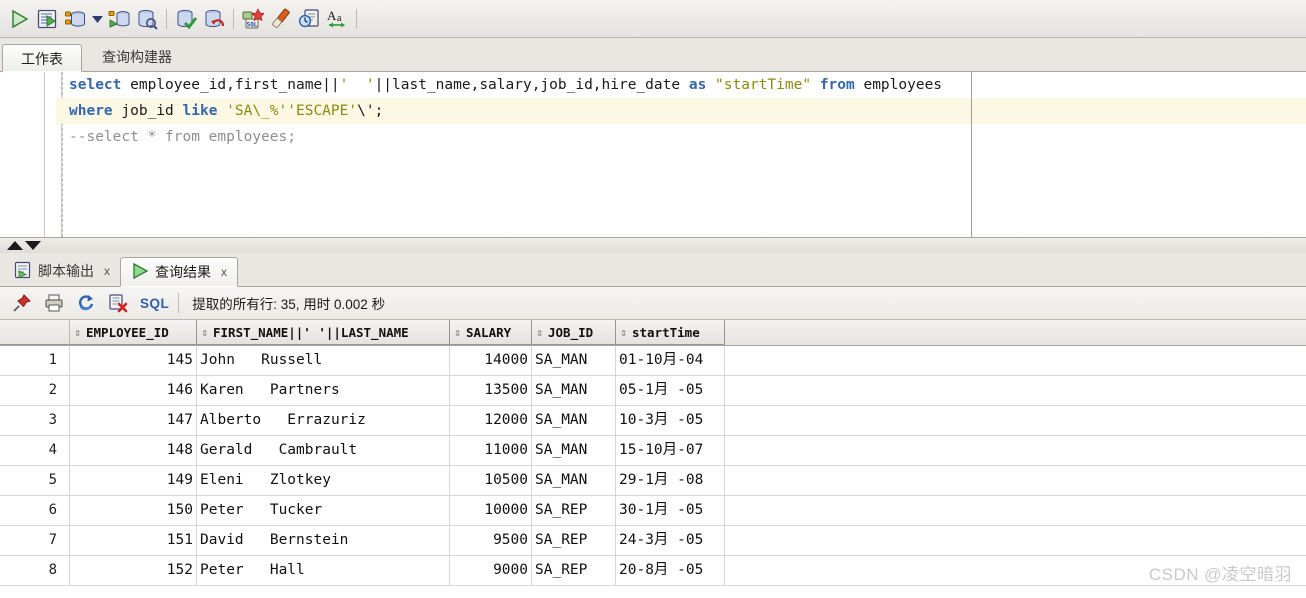 The image size is (1306, 598). Describe the element at coordinates (133, 480) in the screenshot. I see `cell-employee_id: 149` at that location.